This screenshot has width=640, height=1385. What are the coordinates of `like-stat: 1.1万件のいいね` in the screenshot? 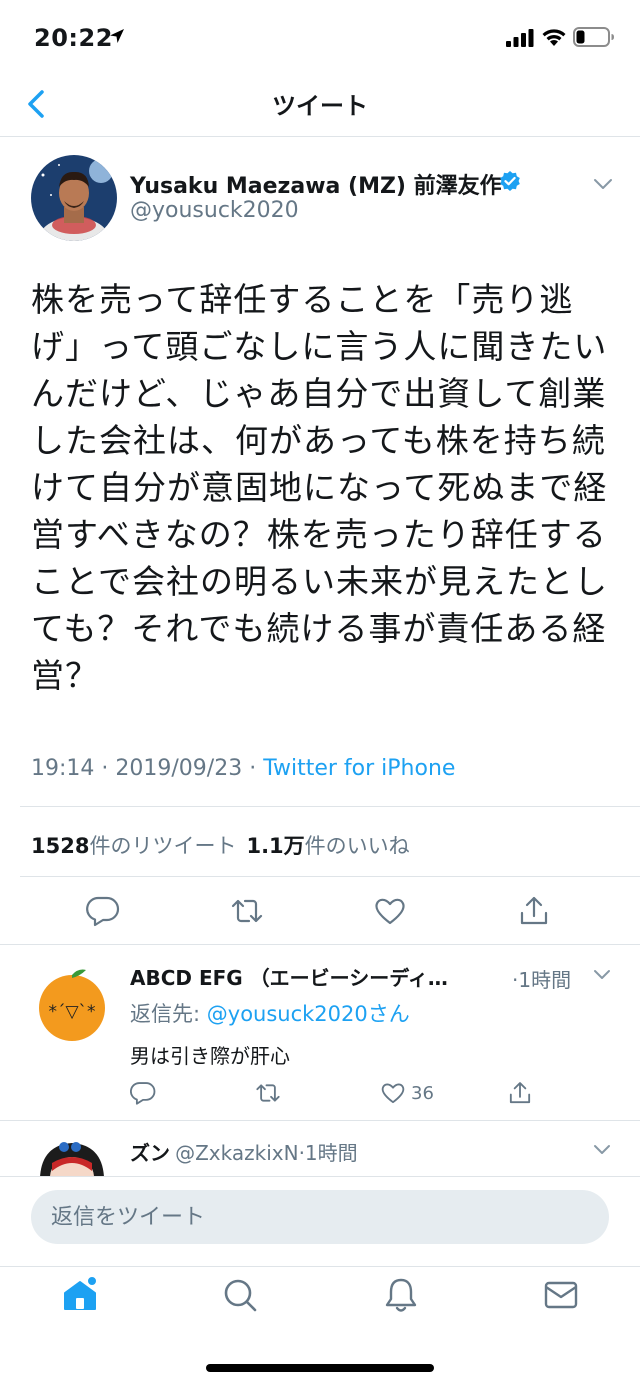 It's located at (327, 846).